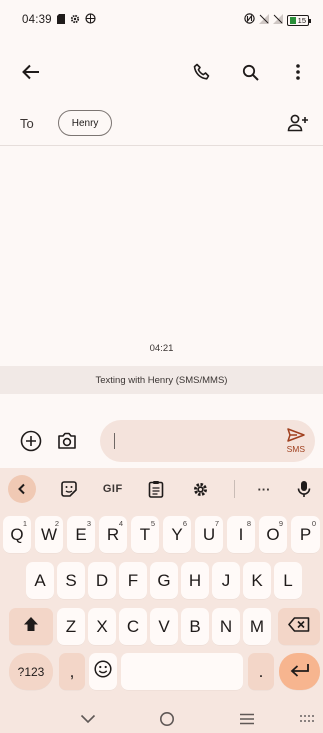  I want to click on send-sms-button: SMS, so click(296, 441).